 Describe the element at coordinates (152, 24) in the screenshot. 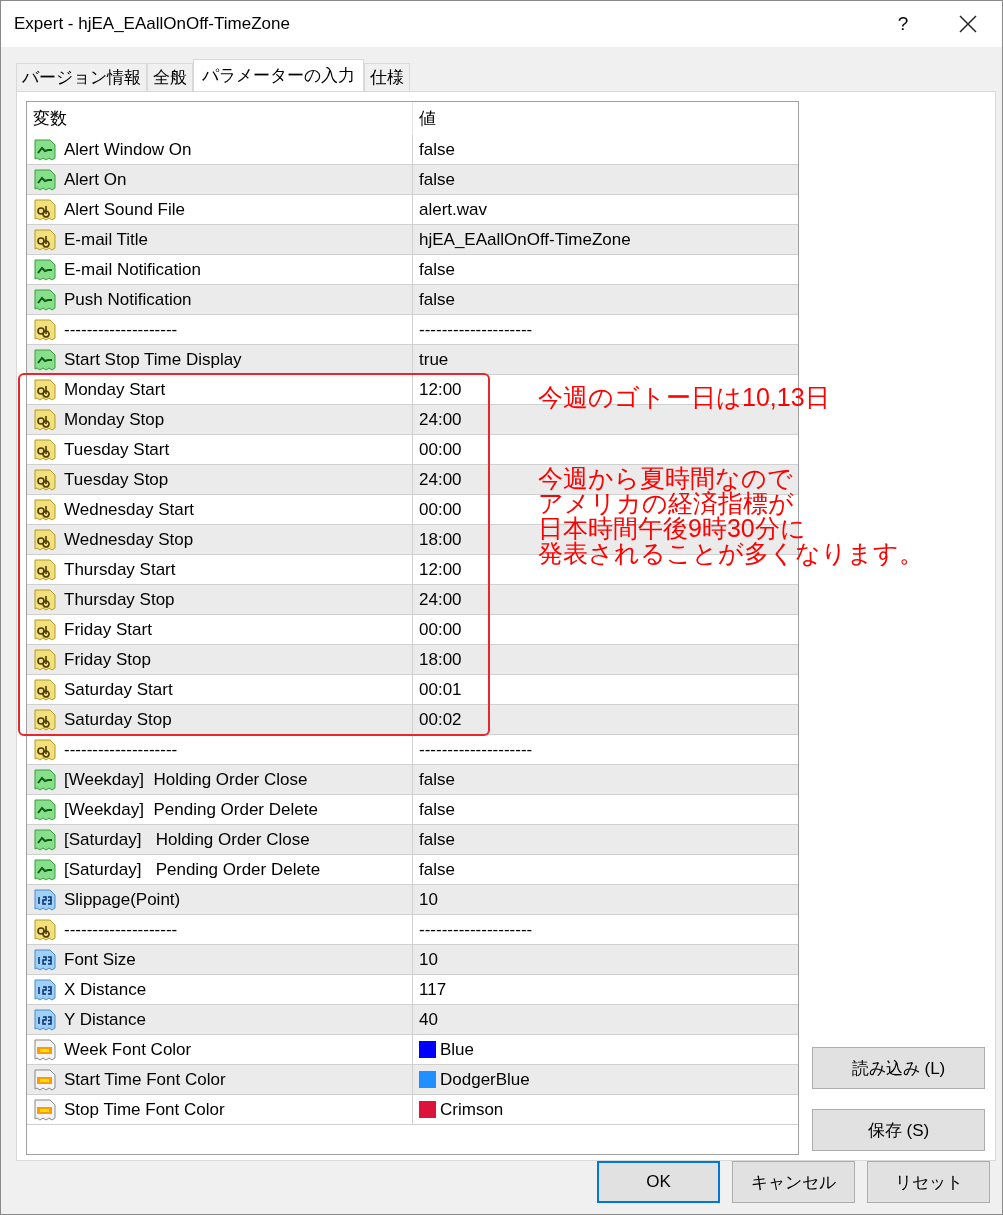

I see `window-title: Expert - hjEA_EAallOnOff-TimeZone` at that location.